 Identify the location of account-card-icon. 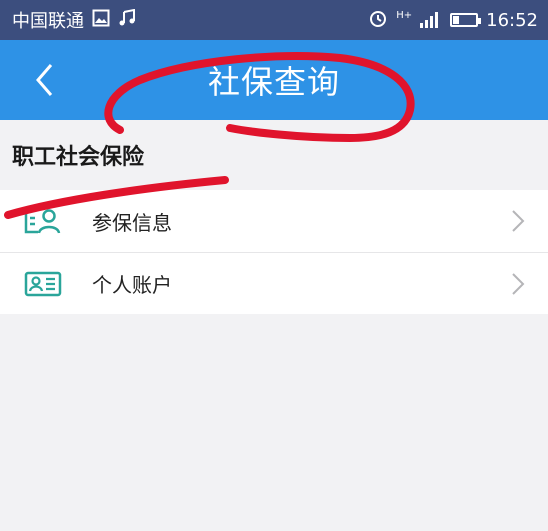
(44, 284).